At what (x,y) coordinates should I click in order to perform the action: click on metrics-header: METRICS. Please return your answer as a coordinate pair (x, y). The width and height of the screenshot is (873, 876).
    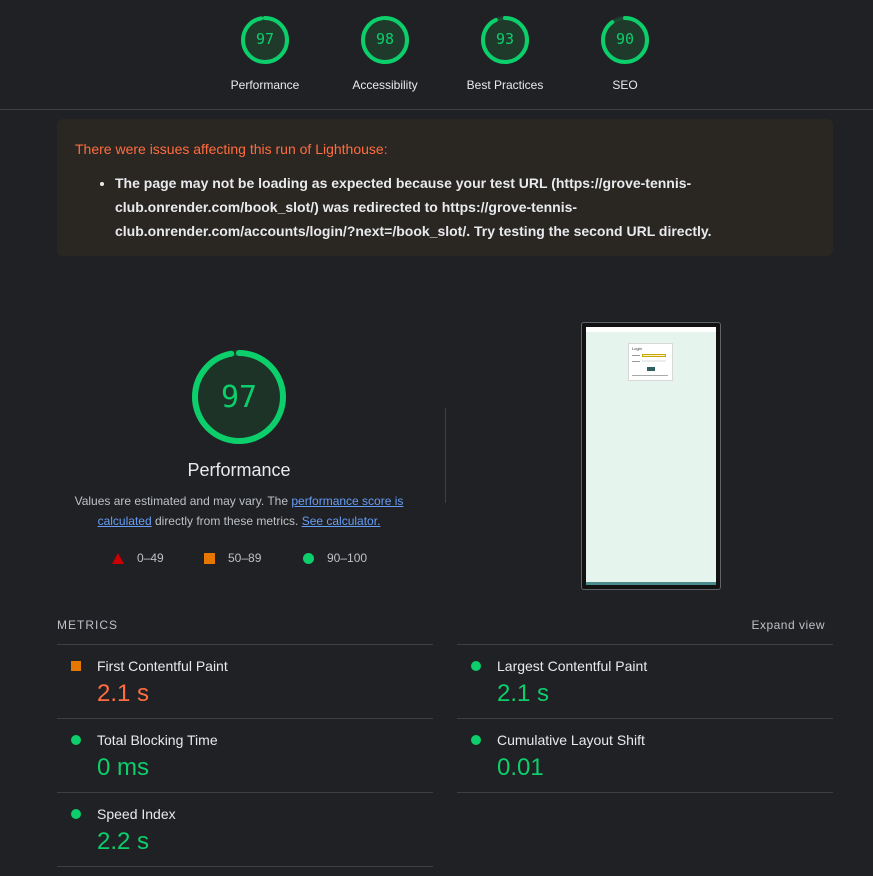
    Looking at the image, I should click on (87, 625).